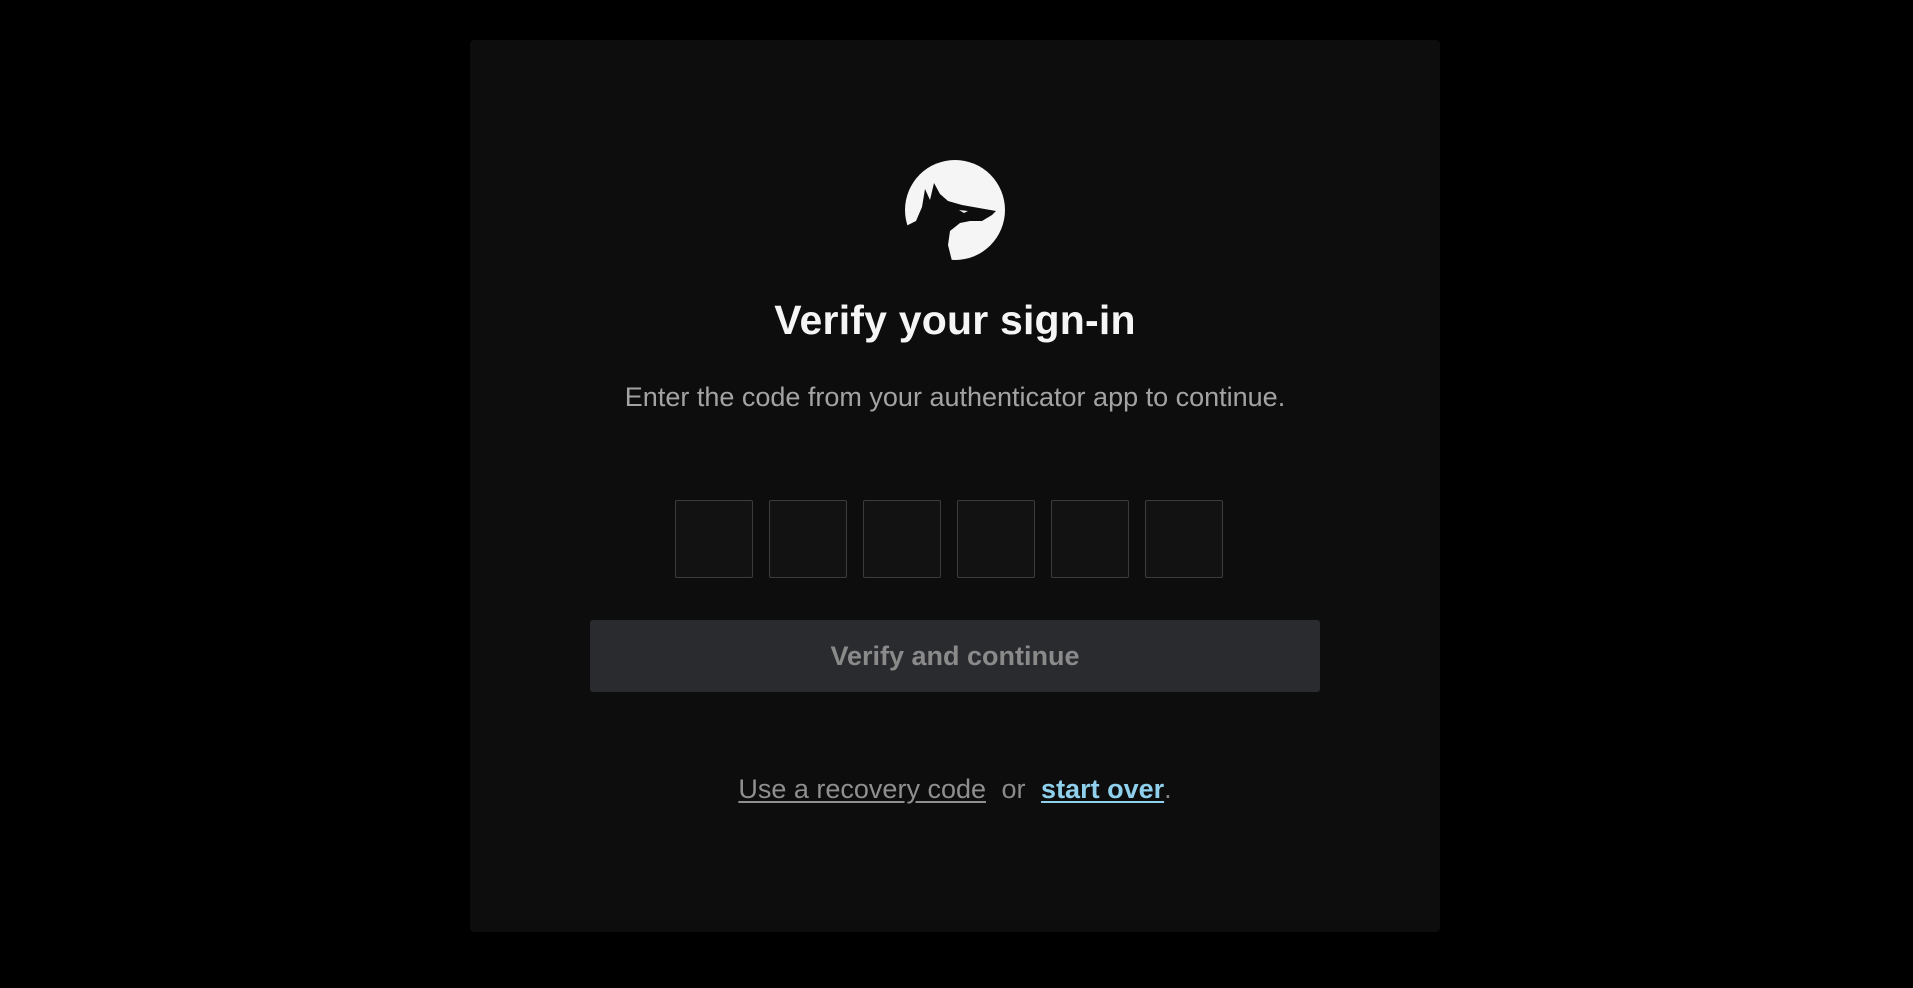 This screenshot has height=988, width=1913. I want to click on wolf-moon-logo-icon, so click(955, 210).